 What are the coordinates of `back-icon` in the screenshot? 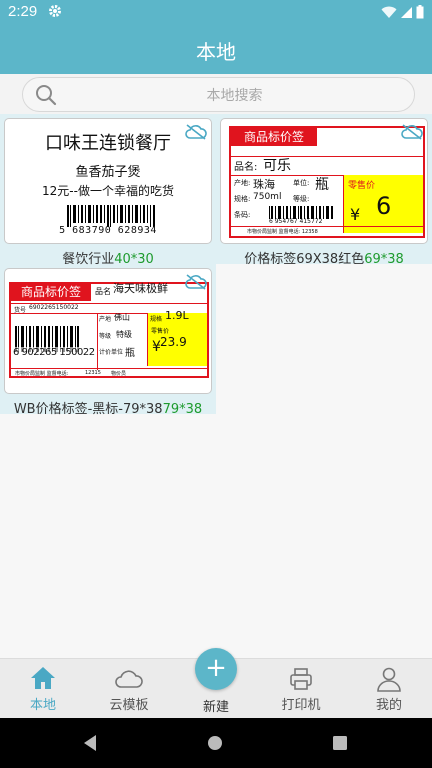 It's located at (90, 745).